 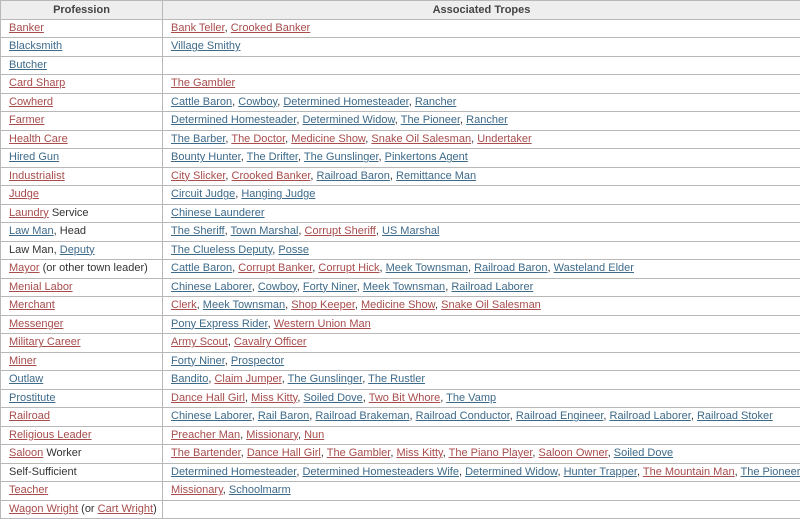 I want to click on trope-link: Railroad Stoker, so click(x=735, y=416).